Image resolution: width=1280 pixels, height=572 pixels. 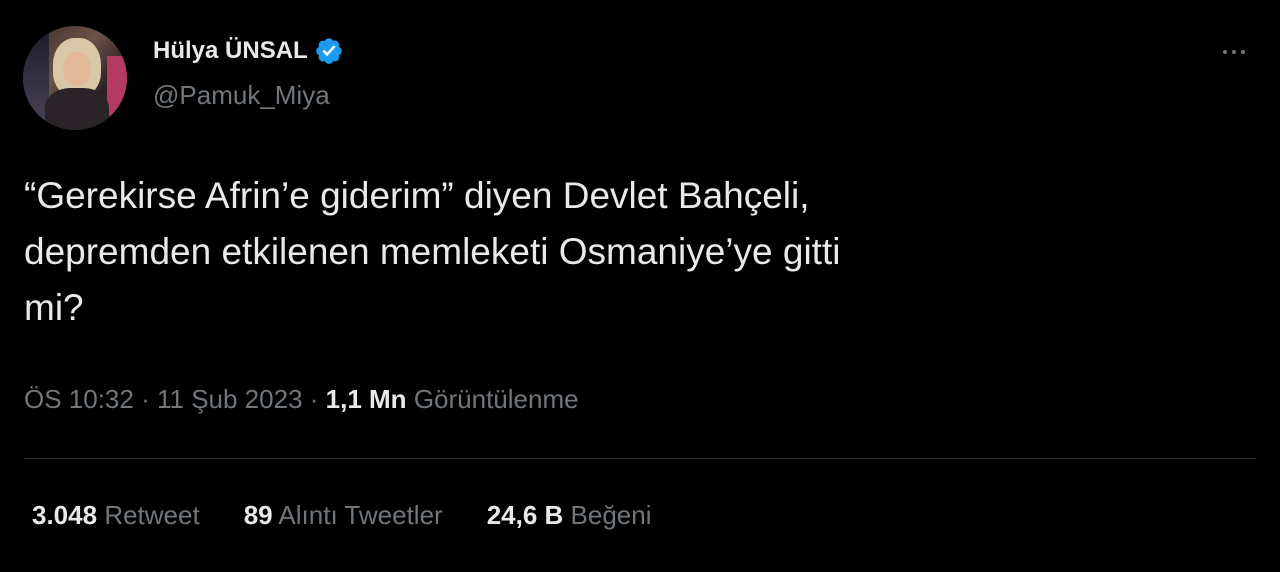 What do you see at coordinates (241, 95) in the screenshot?
I see `user-handle: @Pamuk_Miya` at bounding box center [241, 95].